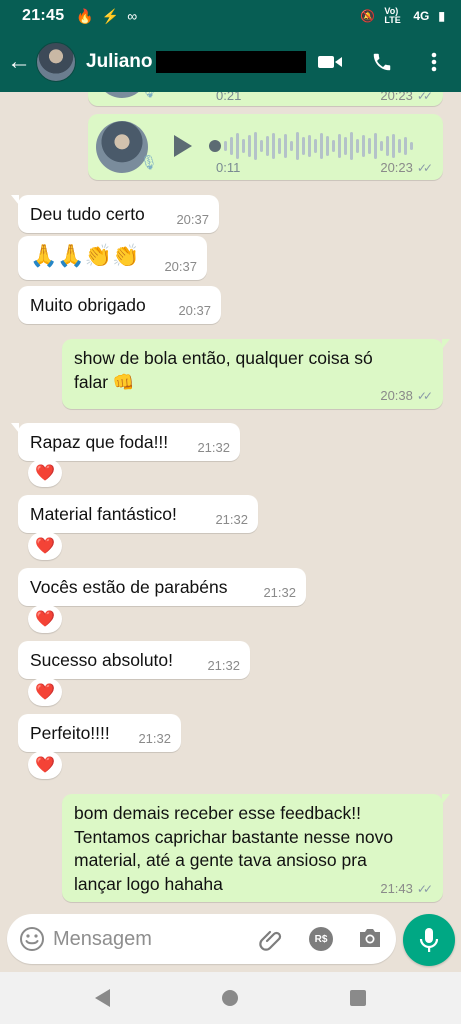  I want to click on status-time: 21:45, so click(43, 15).